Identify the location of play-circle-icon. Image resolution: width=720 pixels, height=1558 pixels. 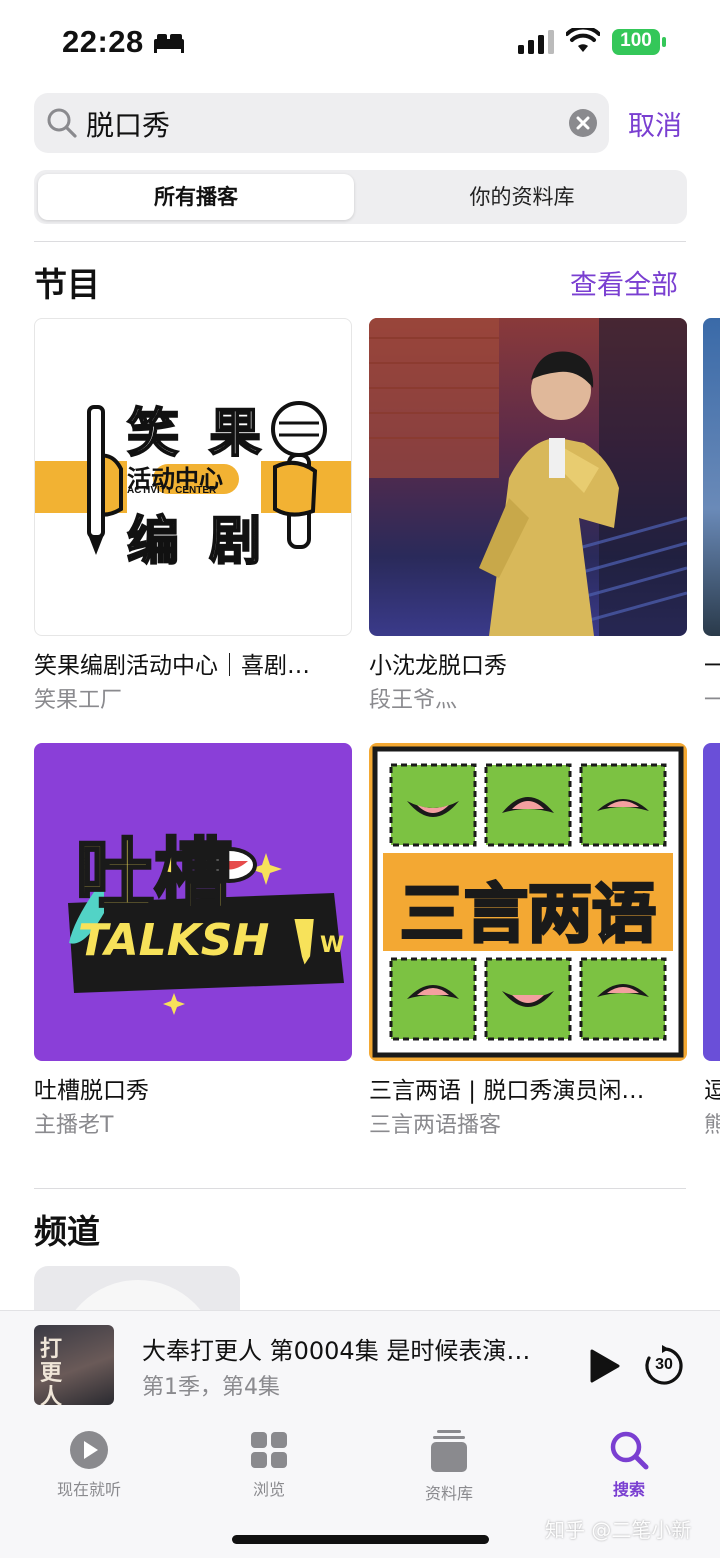
(89, 1450).